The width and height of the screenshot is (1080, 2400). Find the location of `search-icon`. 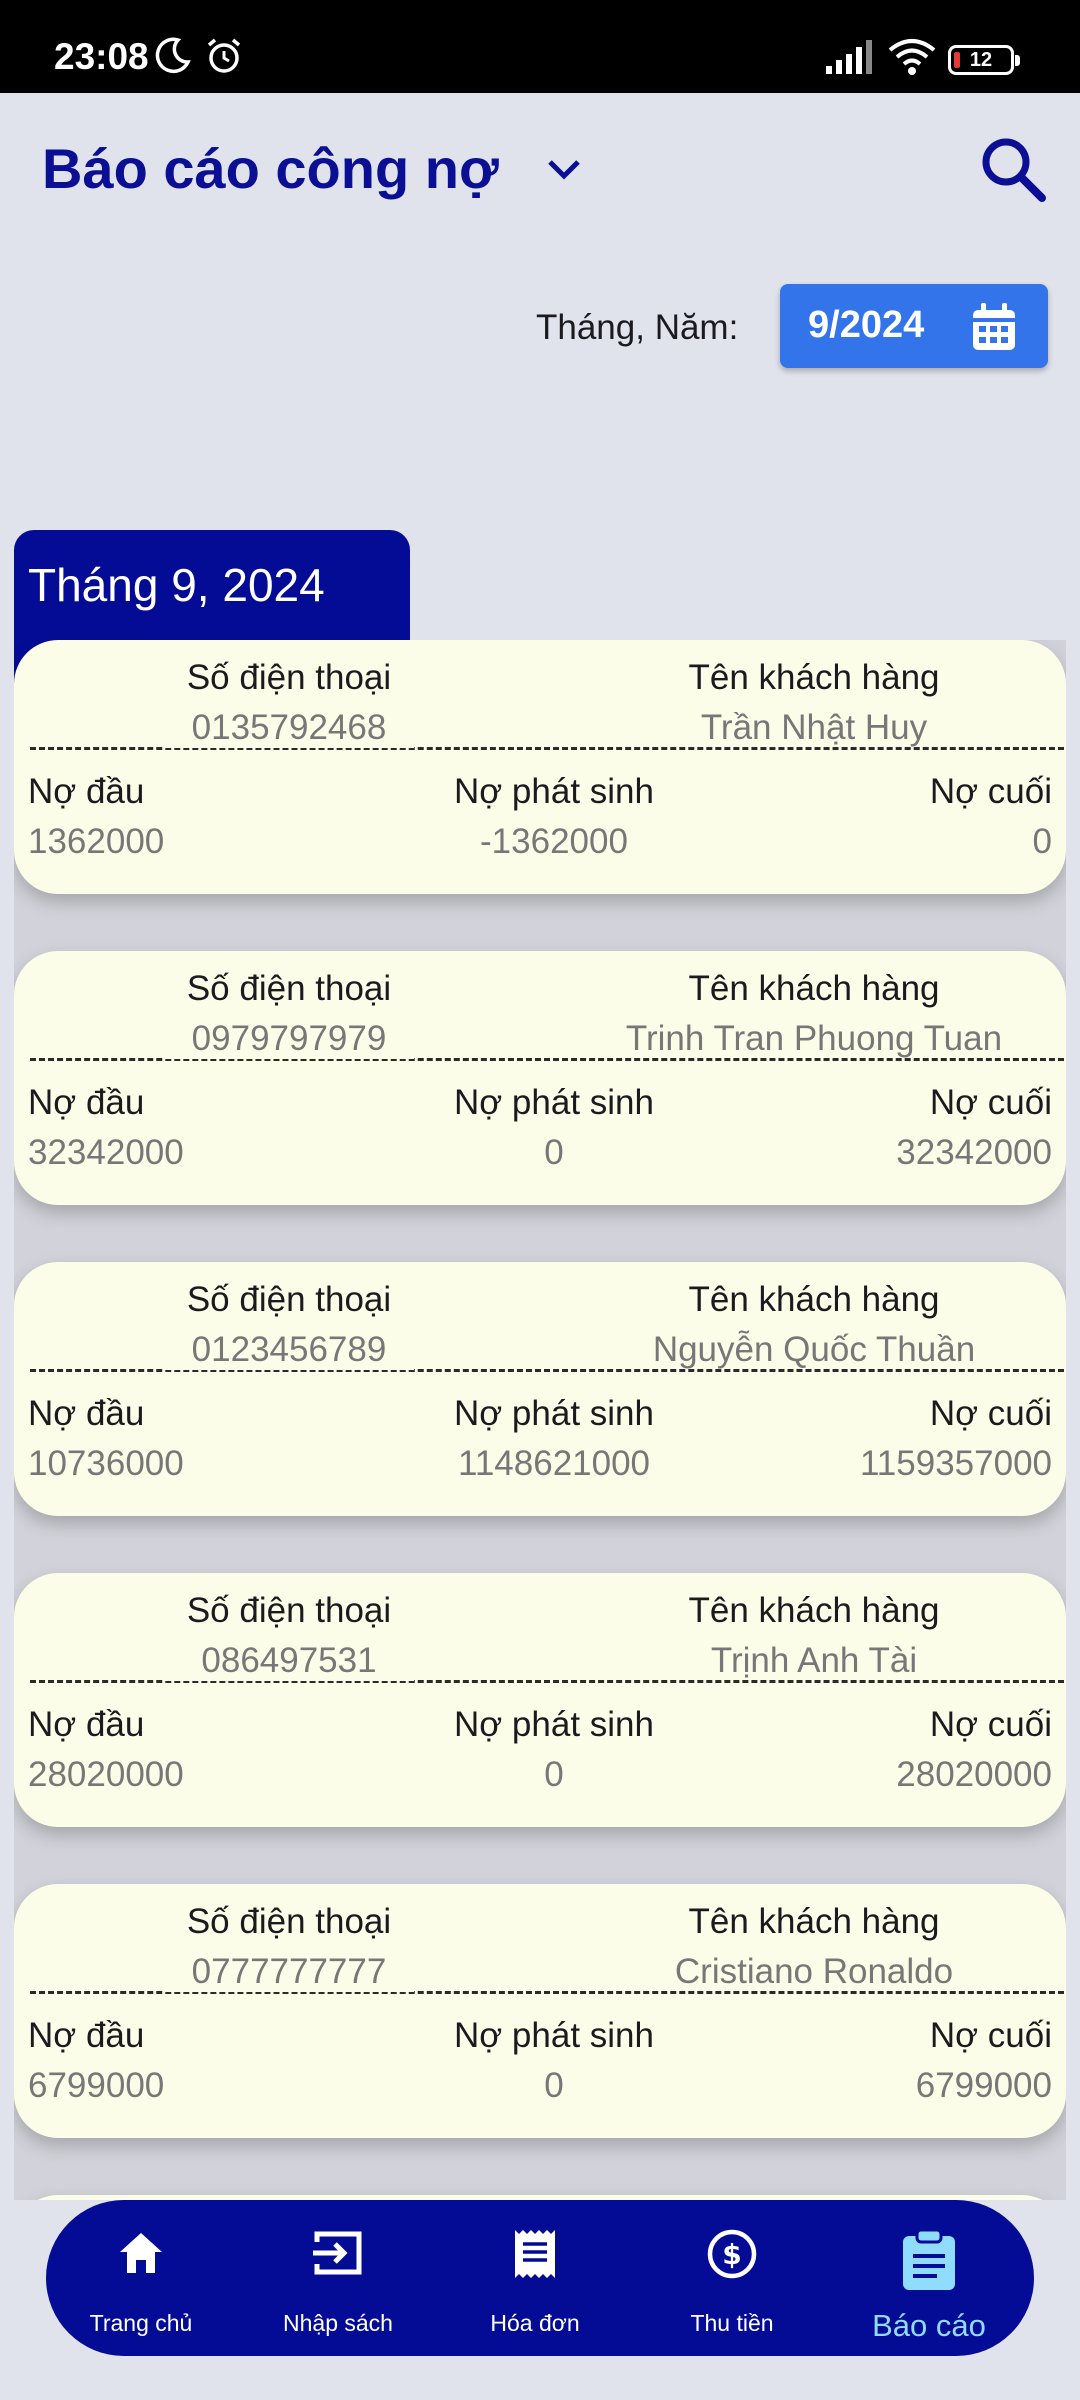

search-icon is located at coordinates (1013, 171).